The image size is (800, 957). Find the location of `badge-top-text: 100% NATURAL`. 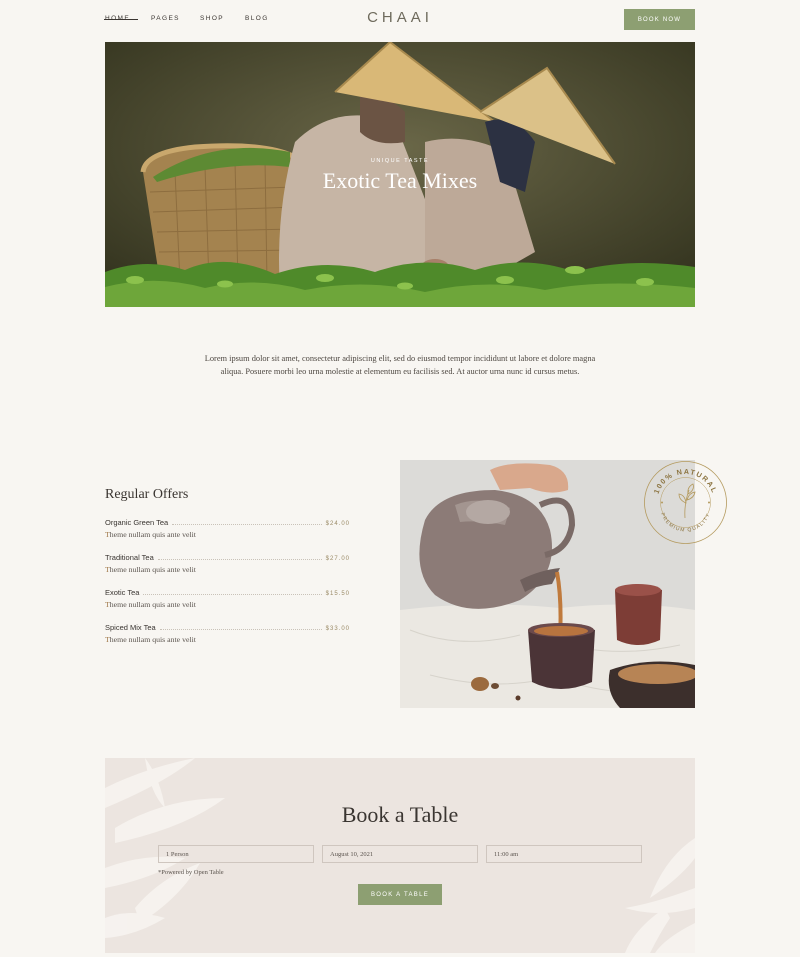

badge-top-text: 100% NATURAL is located at coordinates (685, 481).